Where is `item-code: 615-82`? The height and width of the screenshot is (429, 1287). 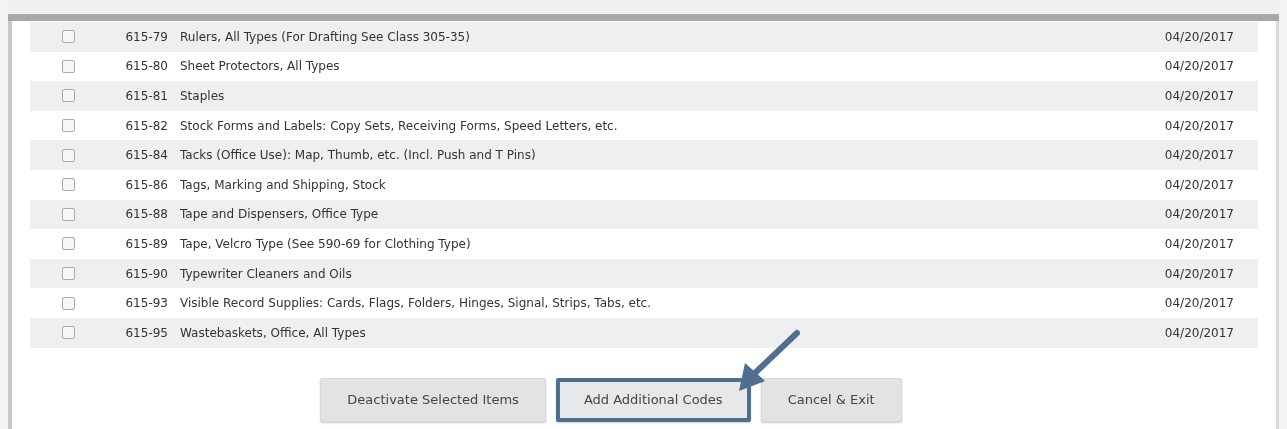
item-code: 615-82 is located at coordinates (146, 125).